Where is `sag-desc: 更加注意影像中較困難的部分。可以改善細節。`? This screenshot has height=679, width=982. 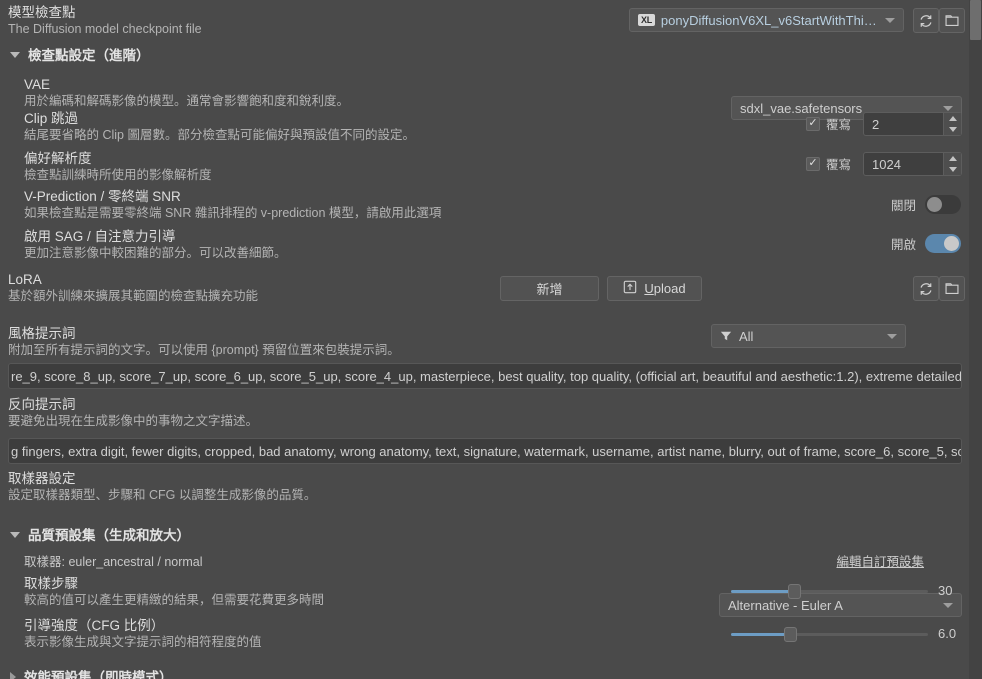
sag-desc: 更加注意影像中較困難的部分。可以改善細節。 is located at coordinates (155, 253).